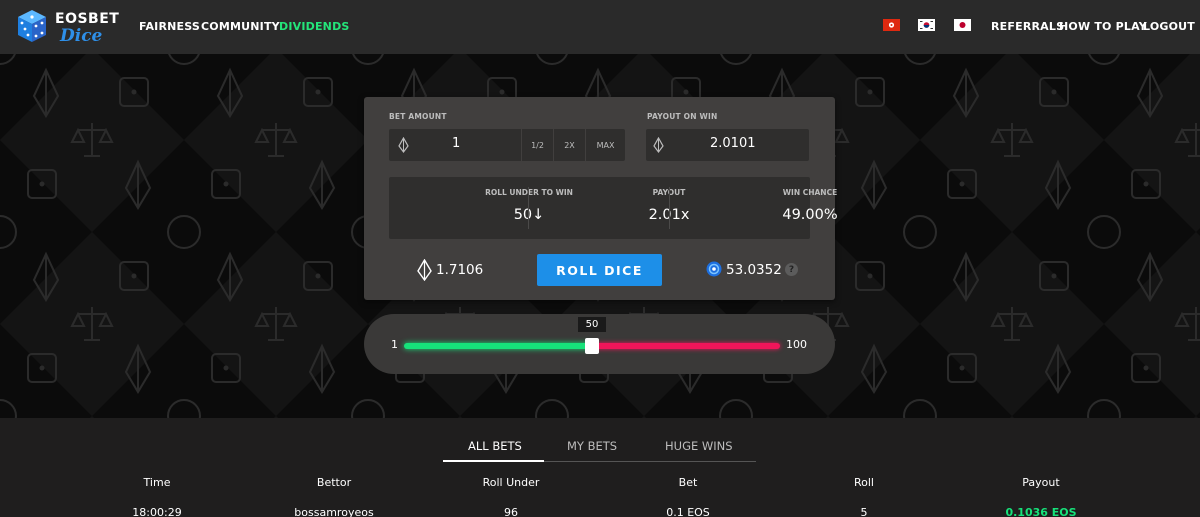 The image size is (1200, 517). I want to click on nav-logout: LOGOUT, so click(1169, 26).